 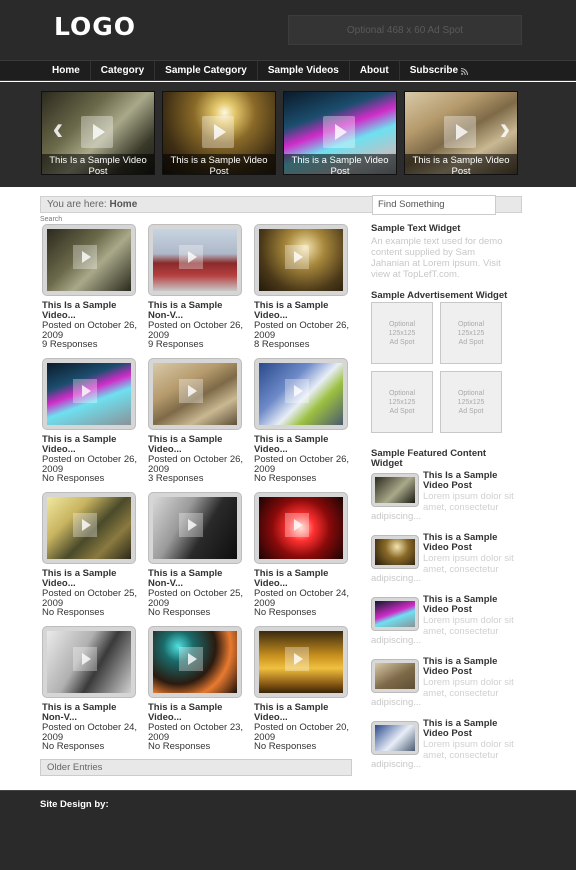 I want to click on search-input: Find Something, so click(x=434, y=205).